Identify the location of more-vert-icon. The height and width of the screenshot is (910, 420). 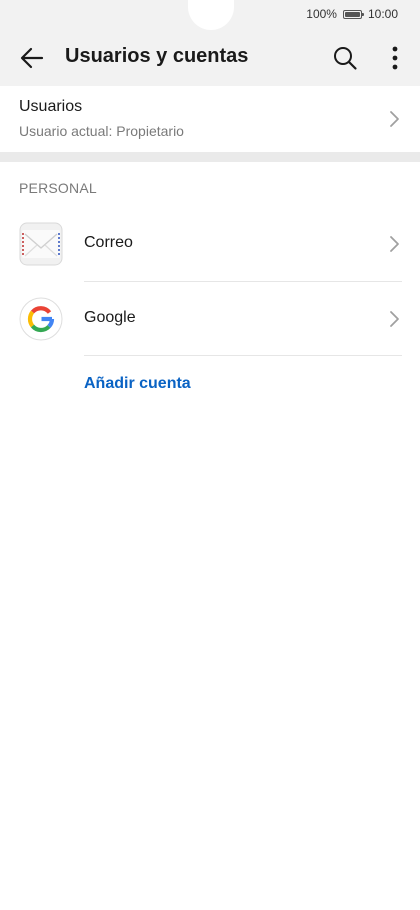
(395, 58).